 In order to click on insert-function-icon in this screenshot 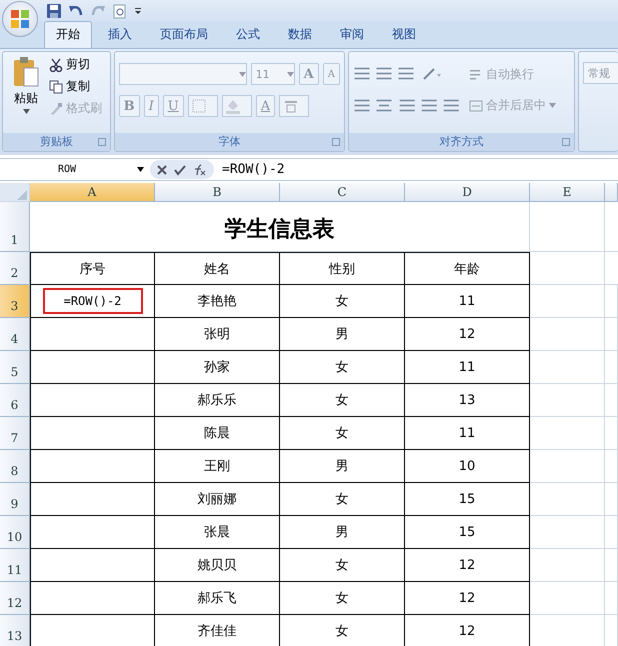, I will do `click(199, 170)`.